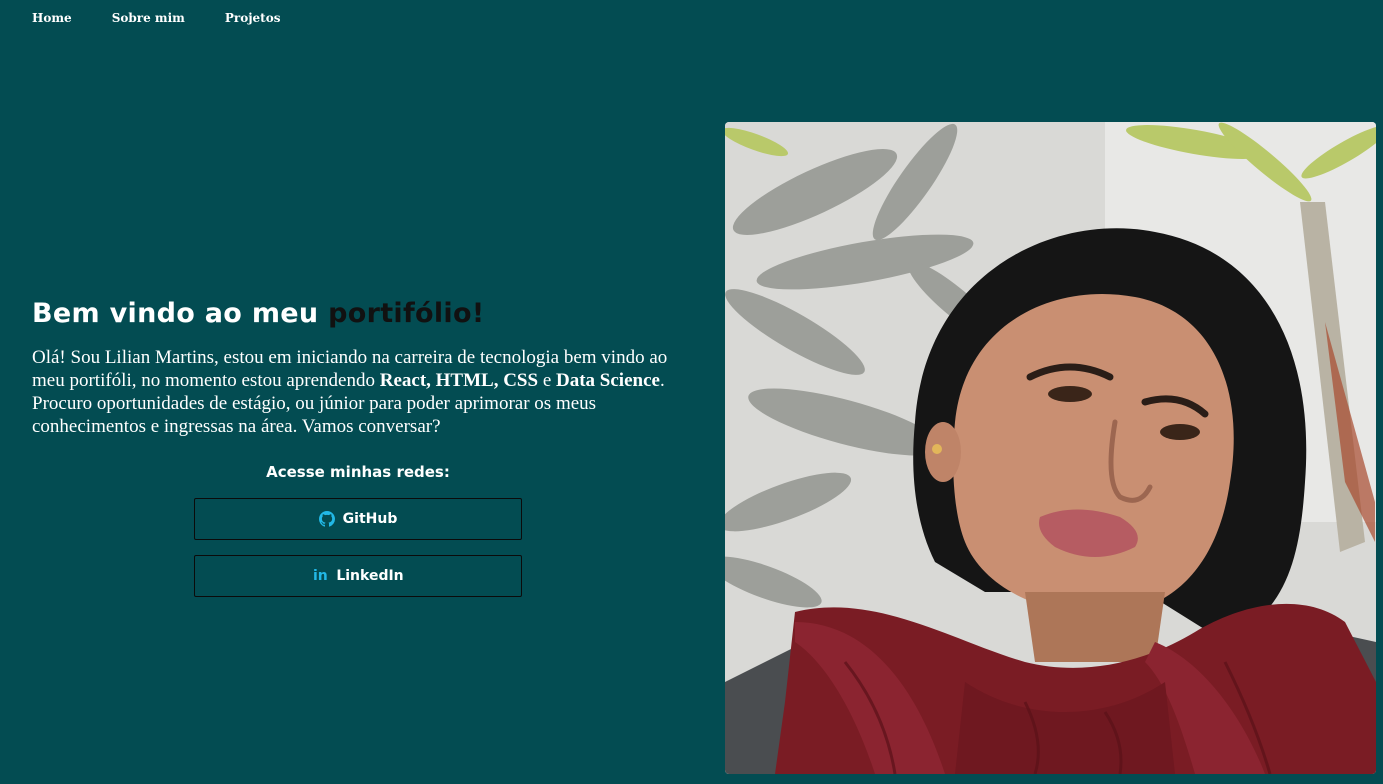 The height and width of the screenshot is (784, 1383). Describe the element at coordinates (547, 380) in the screenshot. I see `bio-text-2: e` at that location.